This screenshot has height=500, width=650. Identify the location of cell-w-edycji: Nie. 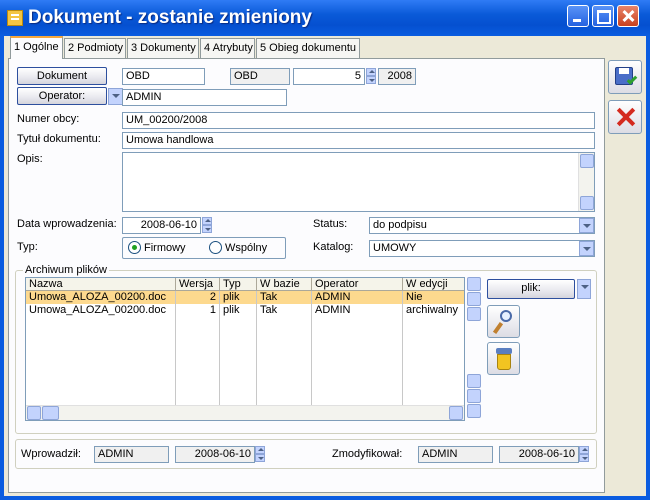
(433, 297).